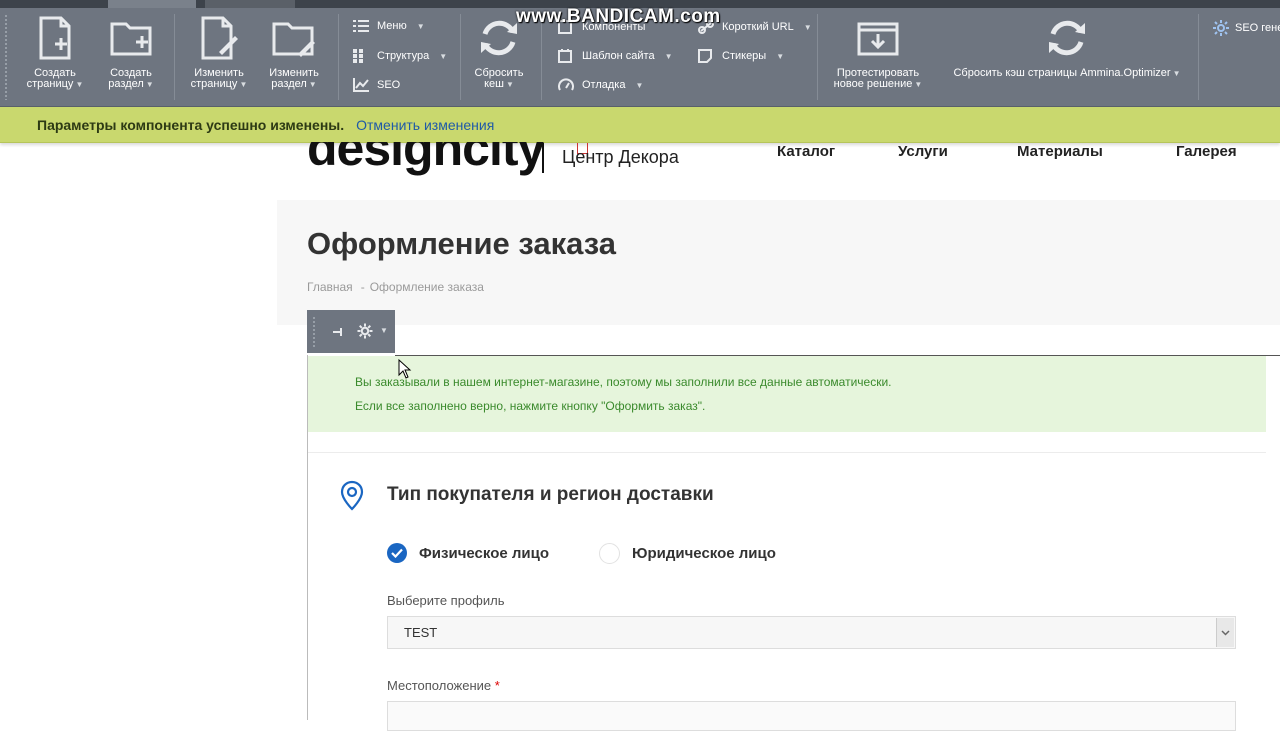 This screenshot has height=731, width=1280. I want to click on page-title-area, so click(778, 262).